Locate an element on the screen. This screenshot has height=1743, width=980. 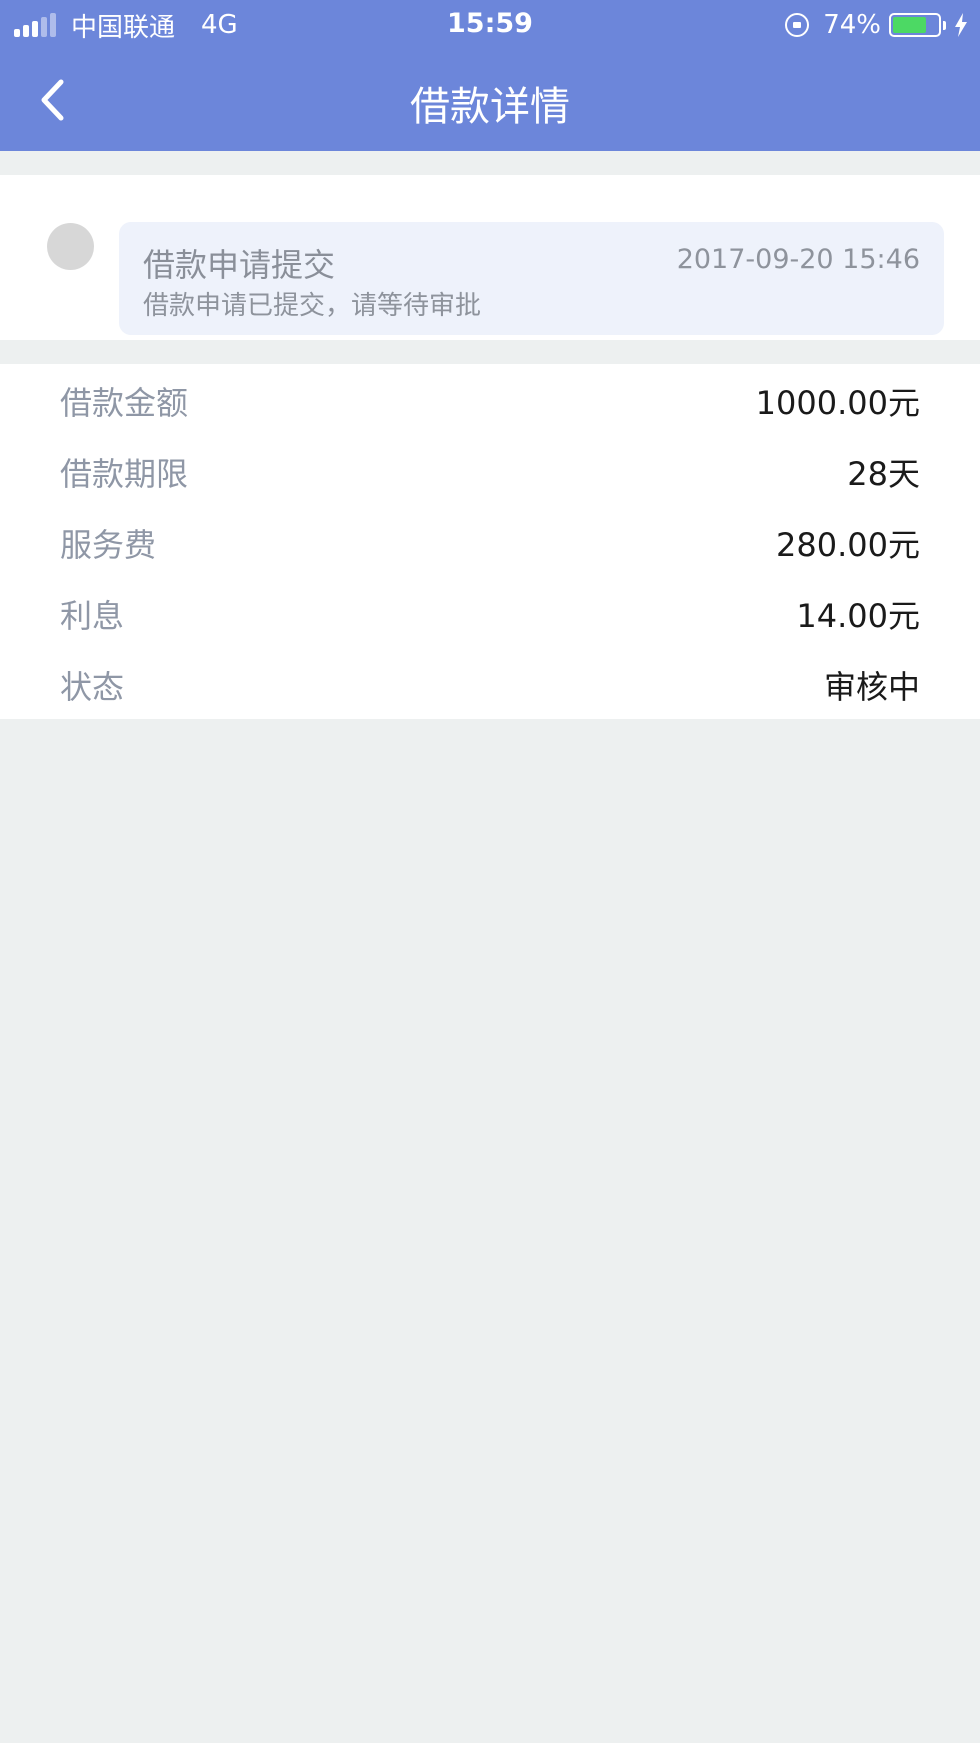
detail-value: 审核中 is located at coordinates (871, 687).